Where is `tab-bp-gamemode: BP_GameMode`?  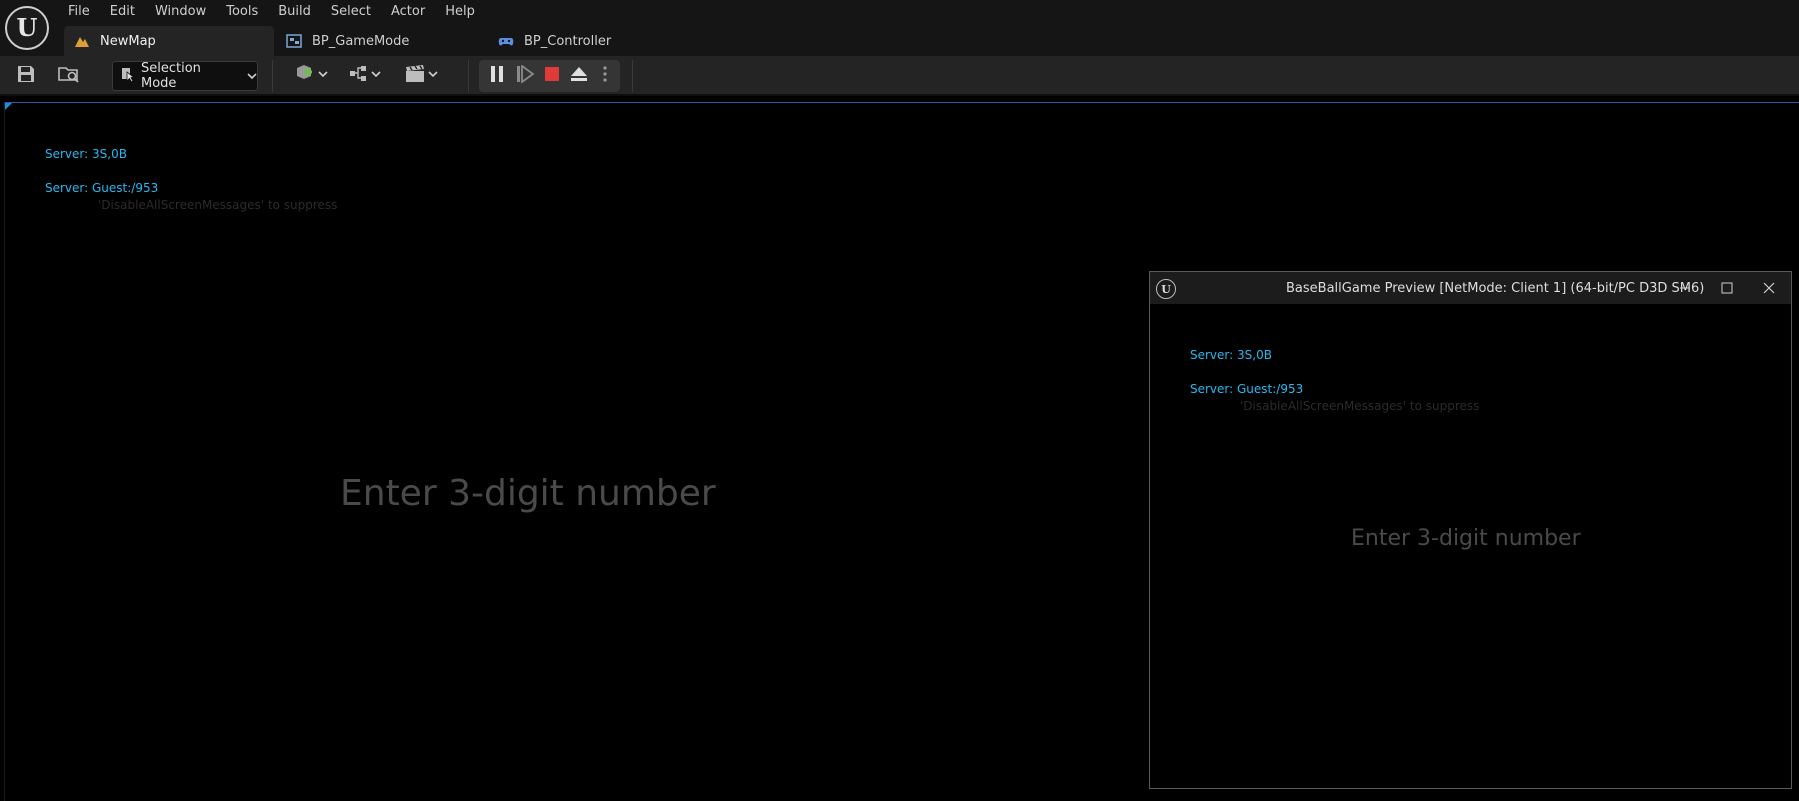 tab-bp-gamemode: BP_GameMode is located at coordinates (382, 41).